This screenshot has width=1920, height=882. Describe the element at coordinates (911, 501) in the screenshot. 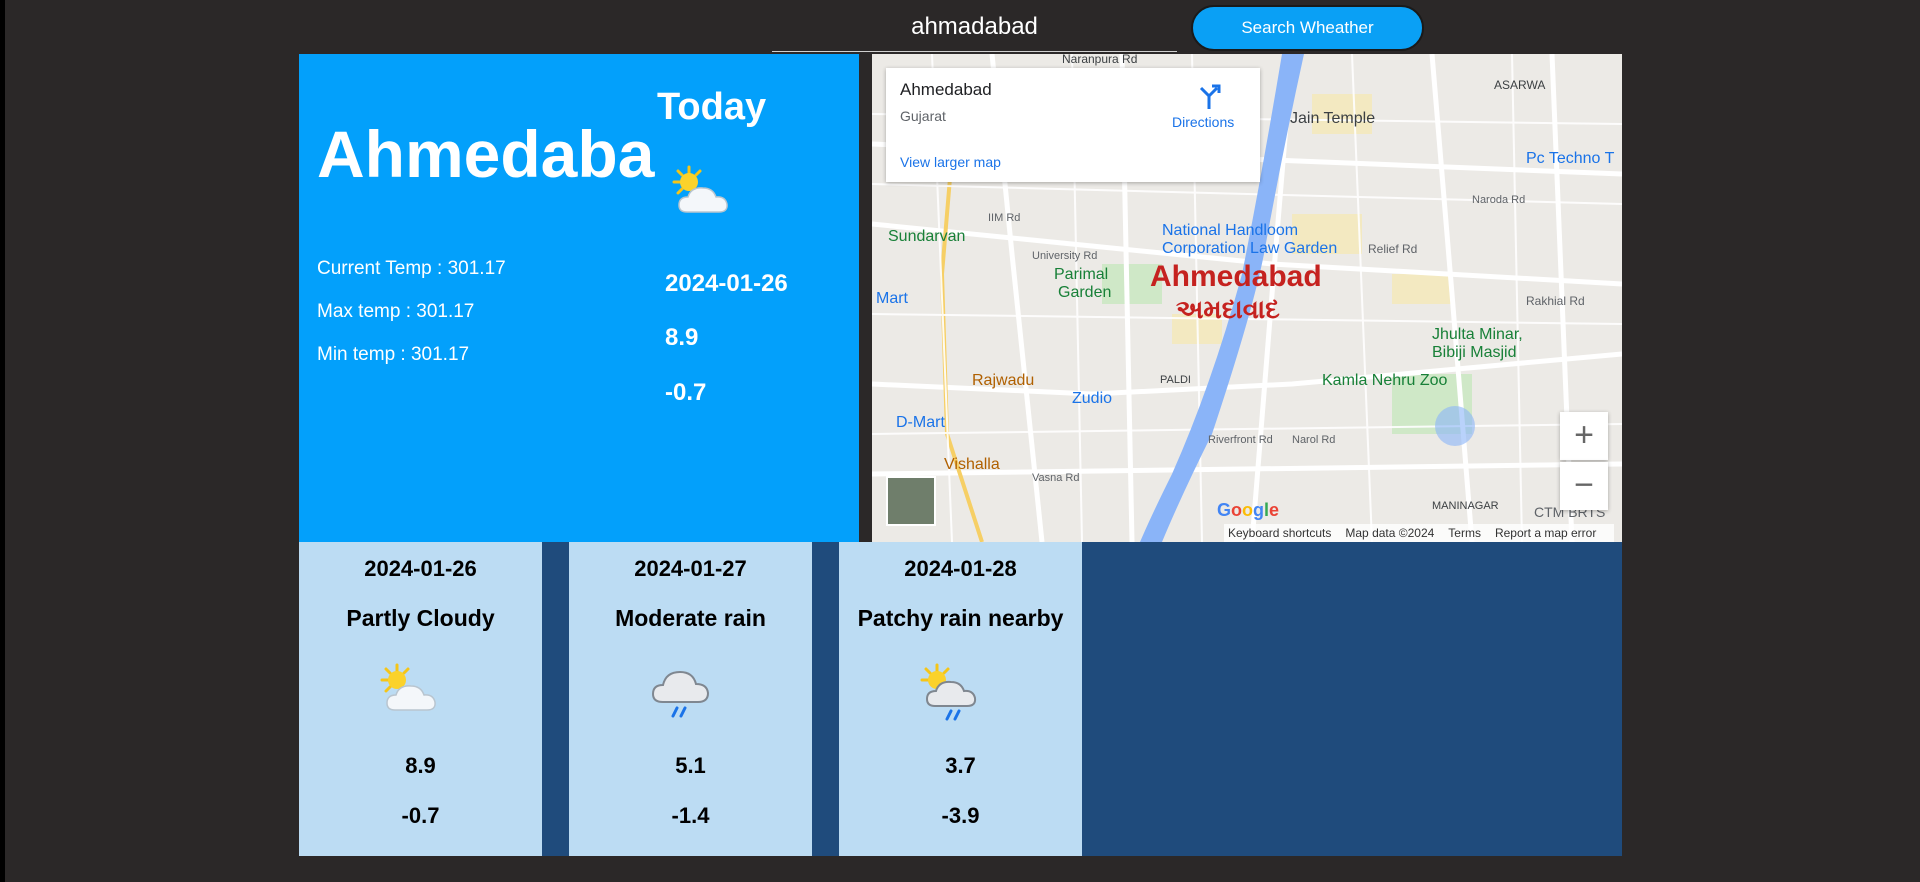

I see `satellite-toggle` at that location.